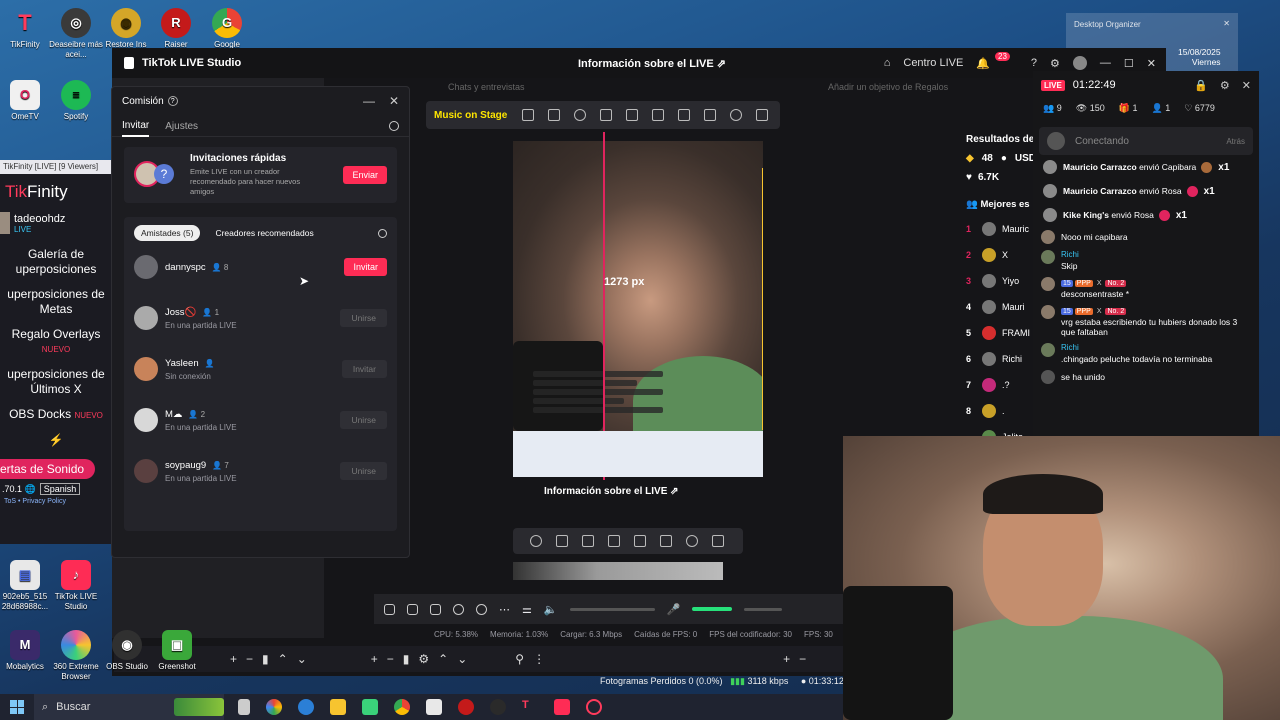  What do you see at coordinates (181, 126) in the screenshot?
I see `tab-settings: Ajustes` at bounding box center [181, 126].